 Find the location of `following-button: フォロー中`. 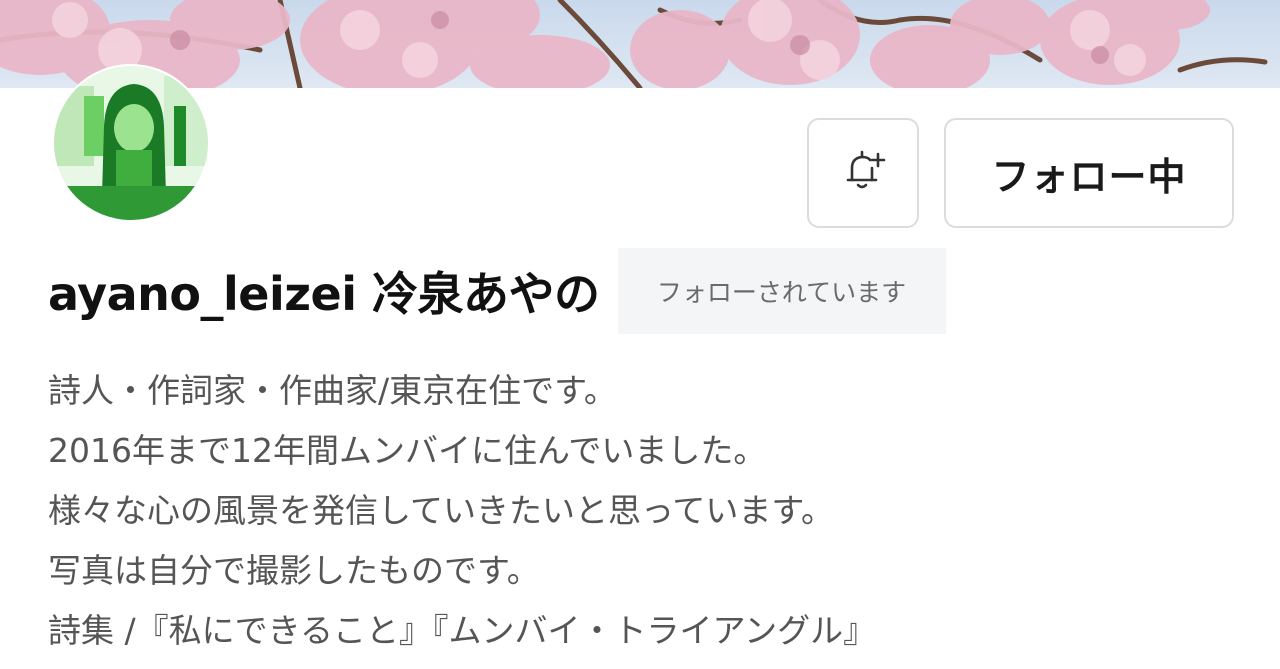

following-button: フォロー中 is located at coordinates (1089, 173).